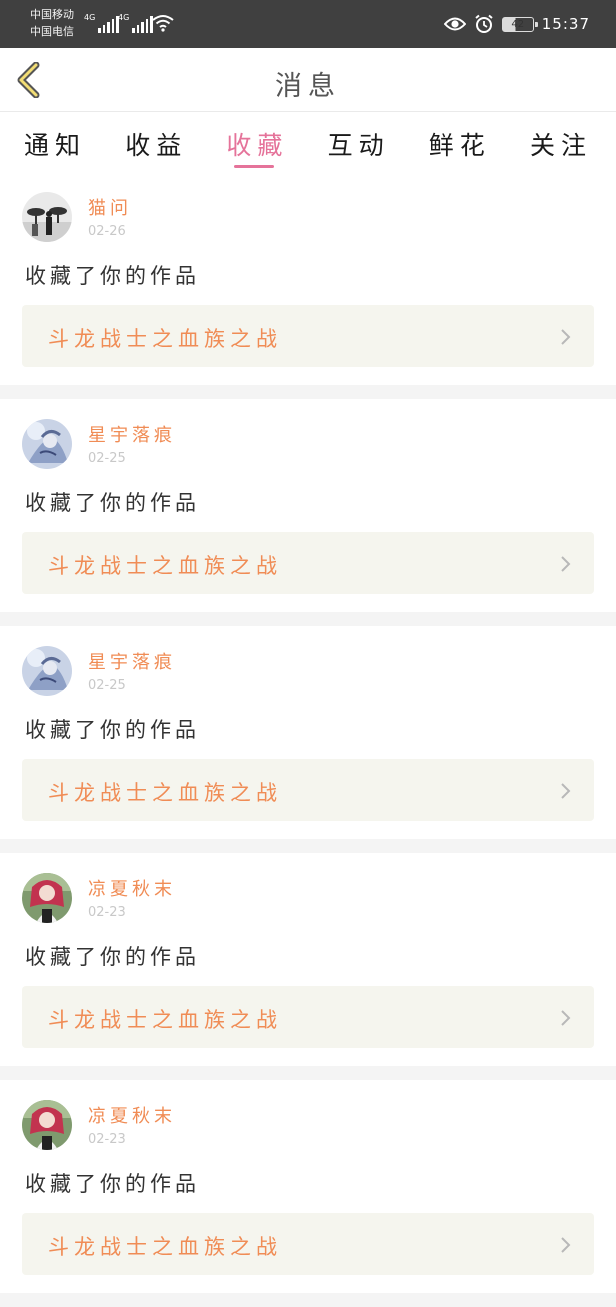 The image size is (616, 1307). Describe the element at coordinates (52, 23) in the screenshot. I see `carrier-info: 中国移动 中国电信` at that location.